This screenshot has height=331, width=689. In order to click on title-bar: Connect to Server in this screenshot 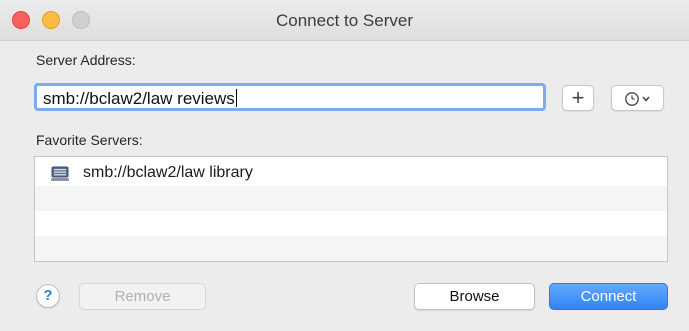, I will do `click(344, 20)`.